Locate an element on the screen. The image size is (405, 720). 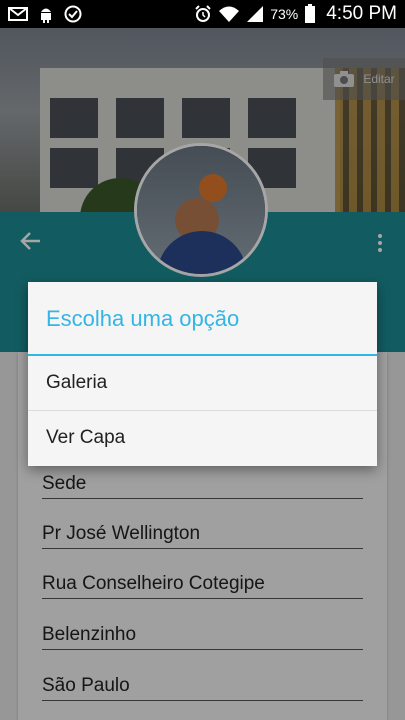
status-time: 4:50 PM is located at coordinates (361, 13).